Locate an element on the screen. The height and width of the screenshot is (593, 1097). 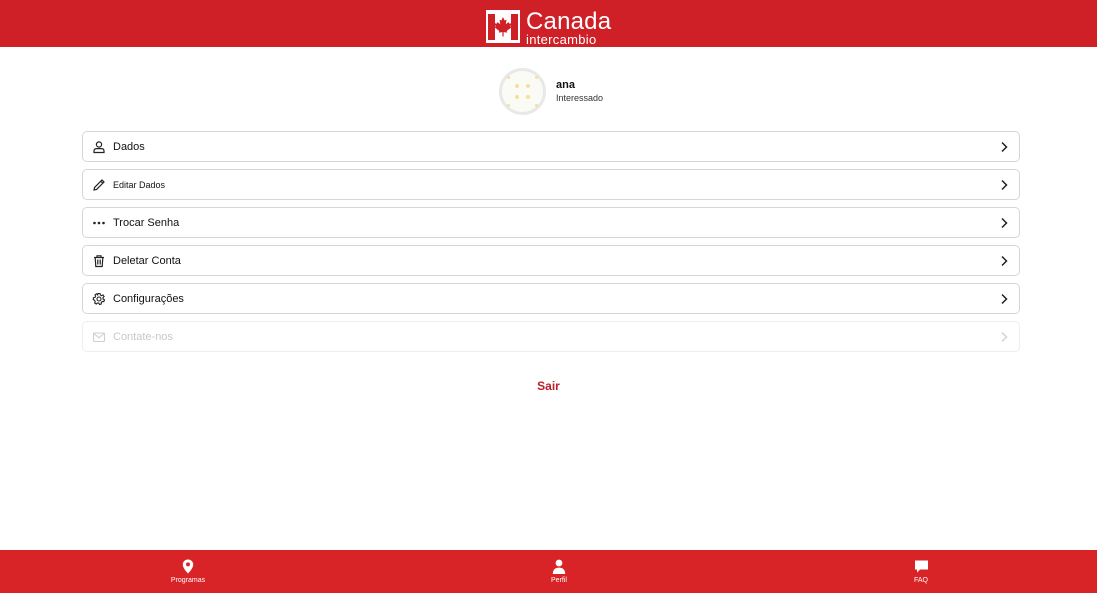
person-icon is located at coordinates (559, 566).